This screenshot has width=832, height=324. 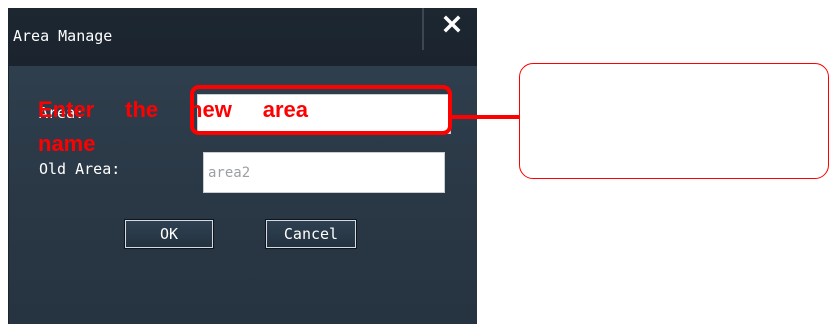 What do you see at coordinates (173, 126) in the screenshot?
I see `annotation-text: Enter the new area name` at bounding box center [173, 126].